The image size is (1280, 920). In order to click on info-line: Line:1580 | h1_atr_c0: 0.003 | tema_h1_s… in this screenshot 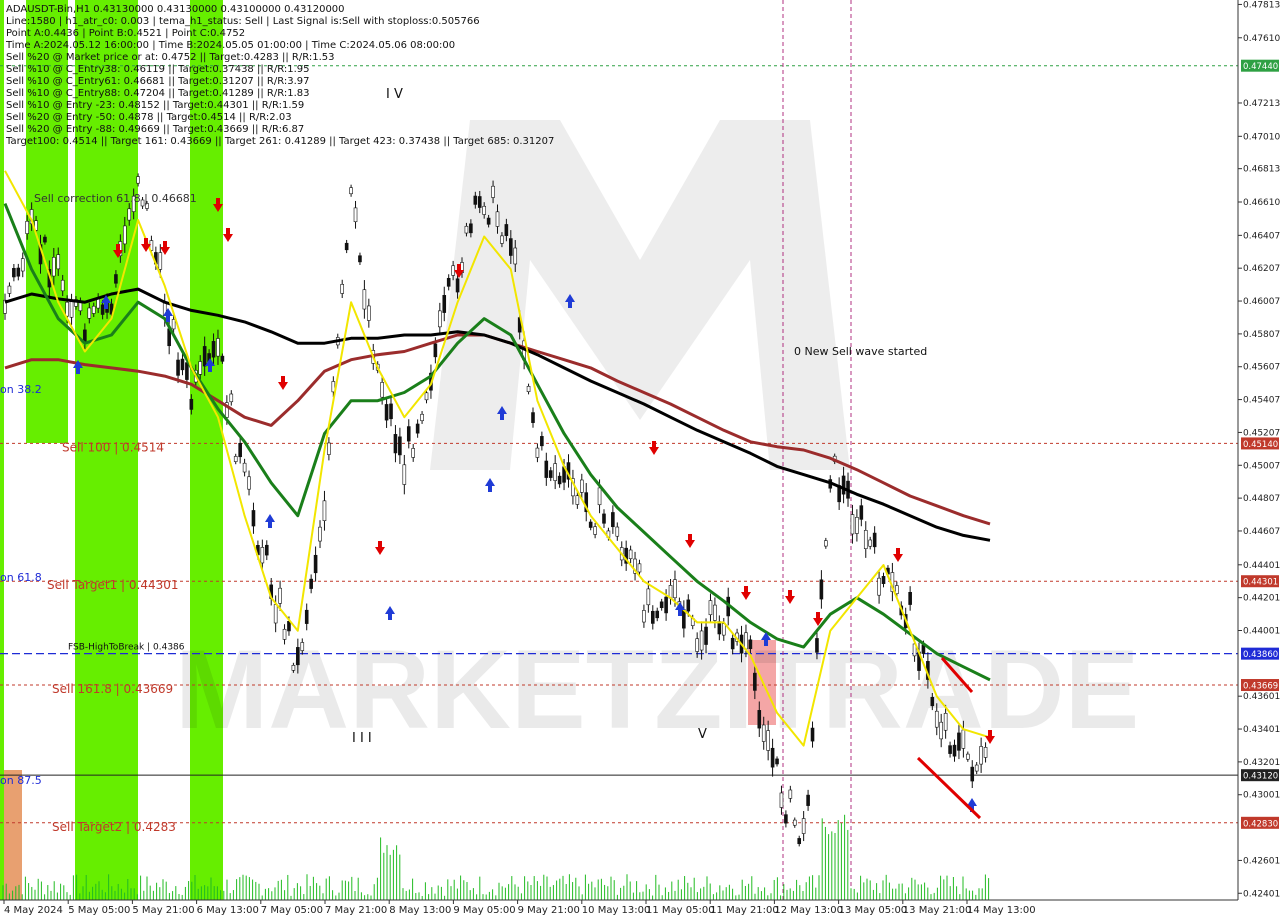, I will do `click(243, 21)`.